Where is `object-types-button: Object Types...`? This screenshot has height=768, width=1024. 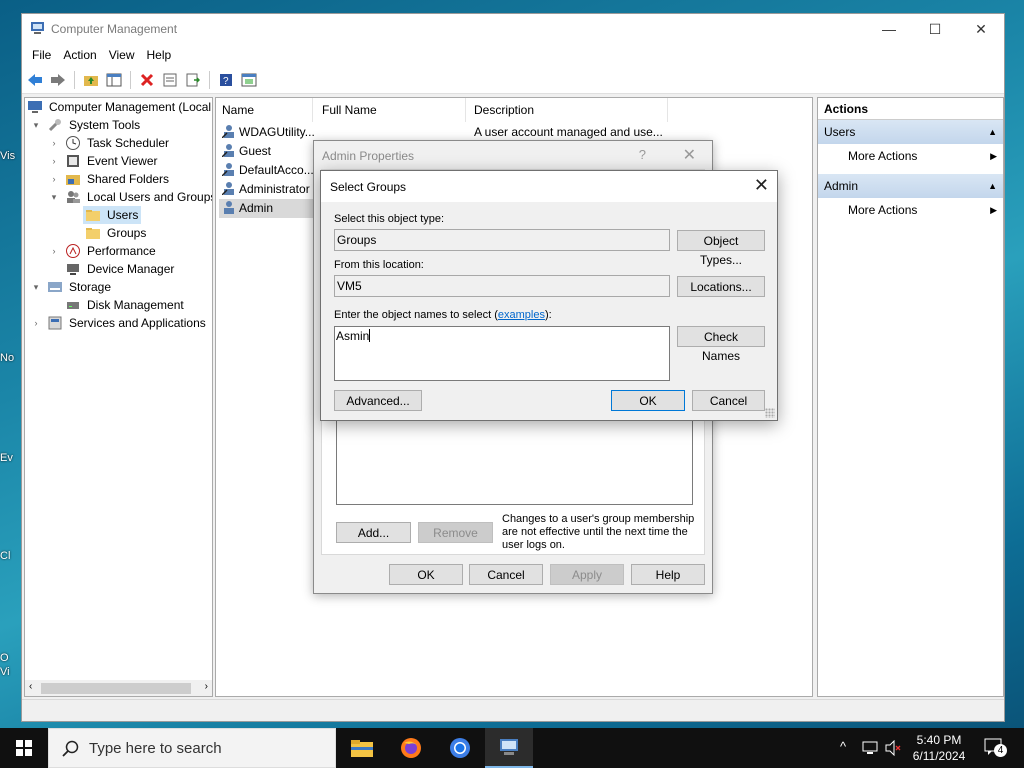
object-types-button: Object Types... is located at coordinates (721, 248).